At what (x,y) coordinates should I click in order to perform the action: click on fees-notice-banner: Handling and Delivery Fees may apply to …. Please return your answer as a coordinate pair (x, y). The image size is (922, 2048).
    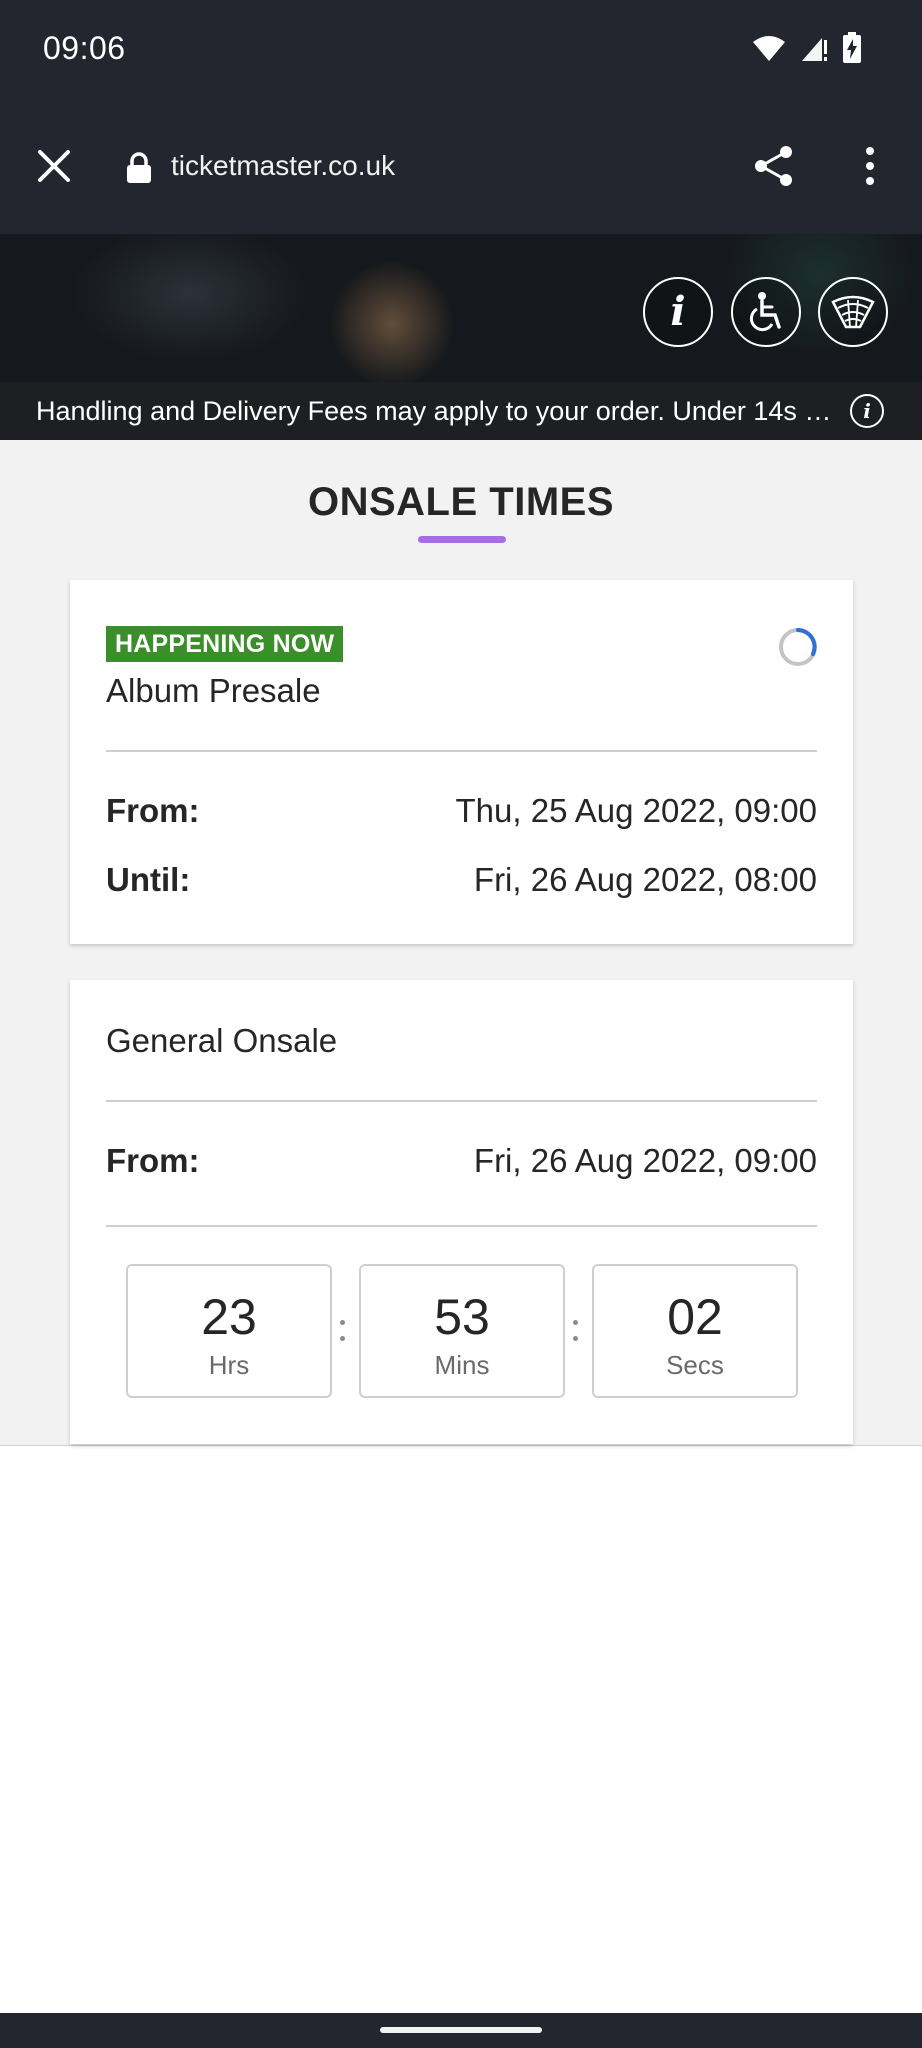
    Looking at the image, I should click on (461, 411).